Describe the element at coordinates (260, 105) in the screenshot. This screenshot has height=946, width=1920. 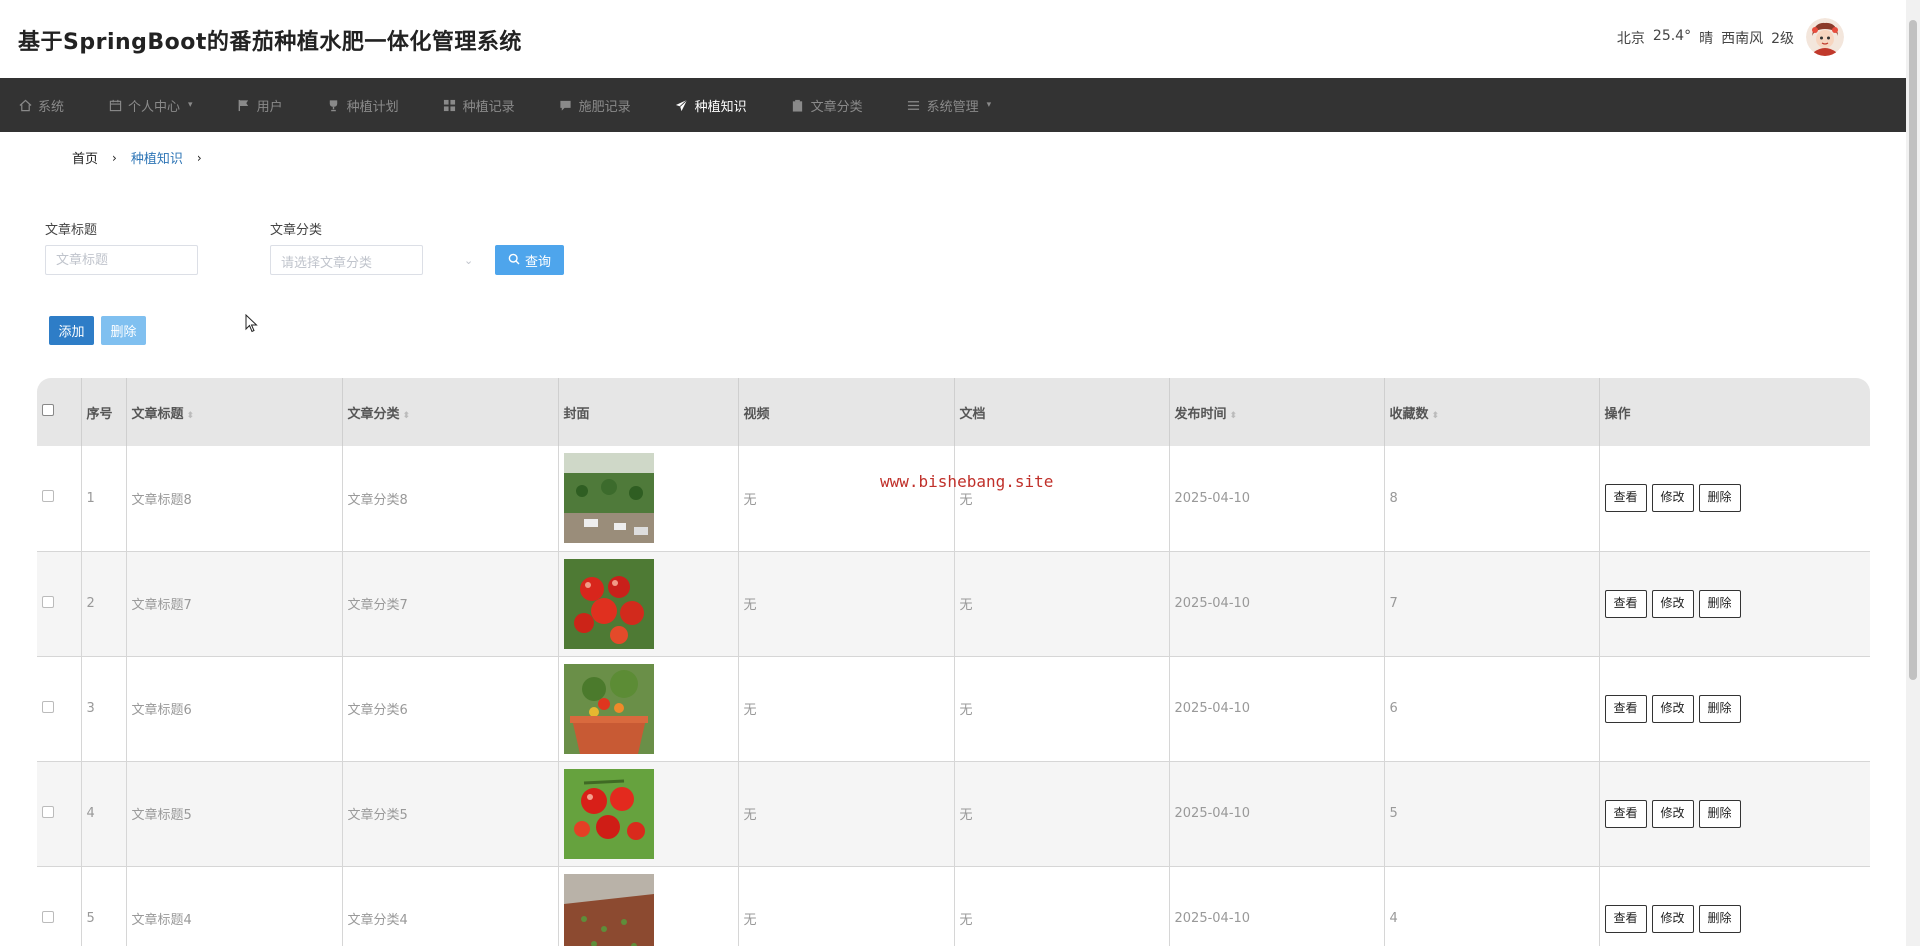
I see `nav-item-user: 用户` at that location.